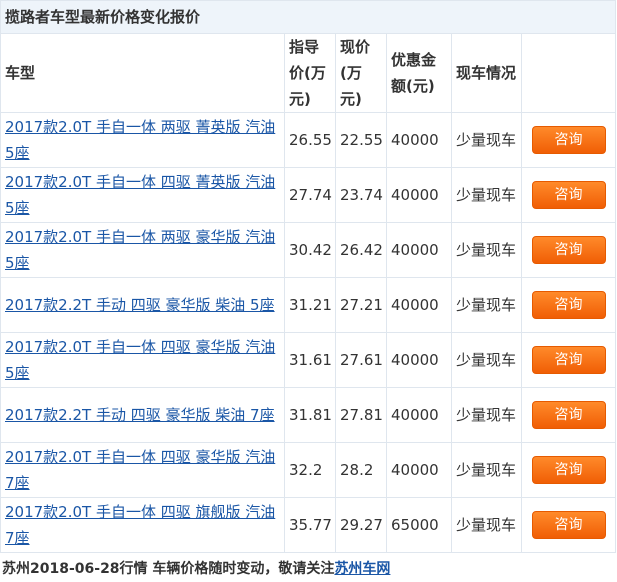 The image size is (617, 582). I want to click on table-header-row: 车型 指导价(万元) 现价(万元) 优惠金额(元) 现车情况, so click(308, 73).